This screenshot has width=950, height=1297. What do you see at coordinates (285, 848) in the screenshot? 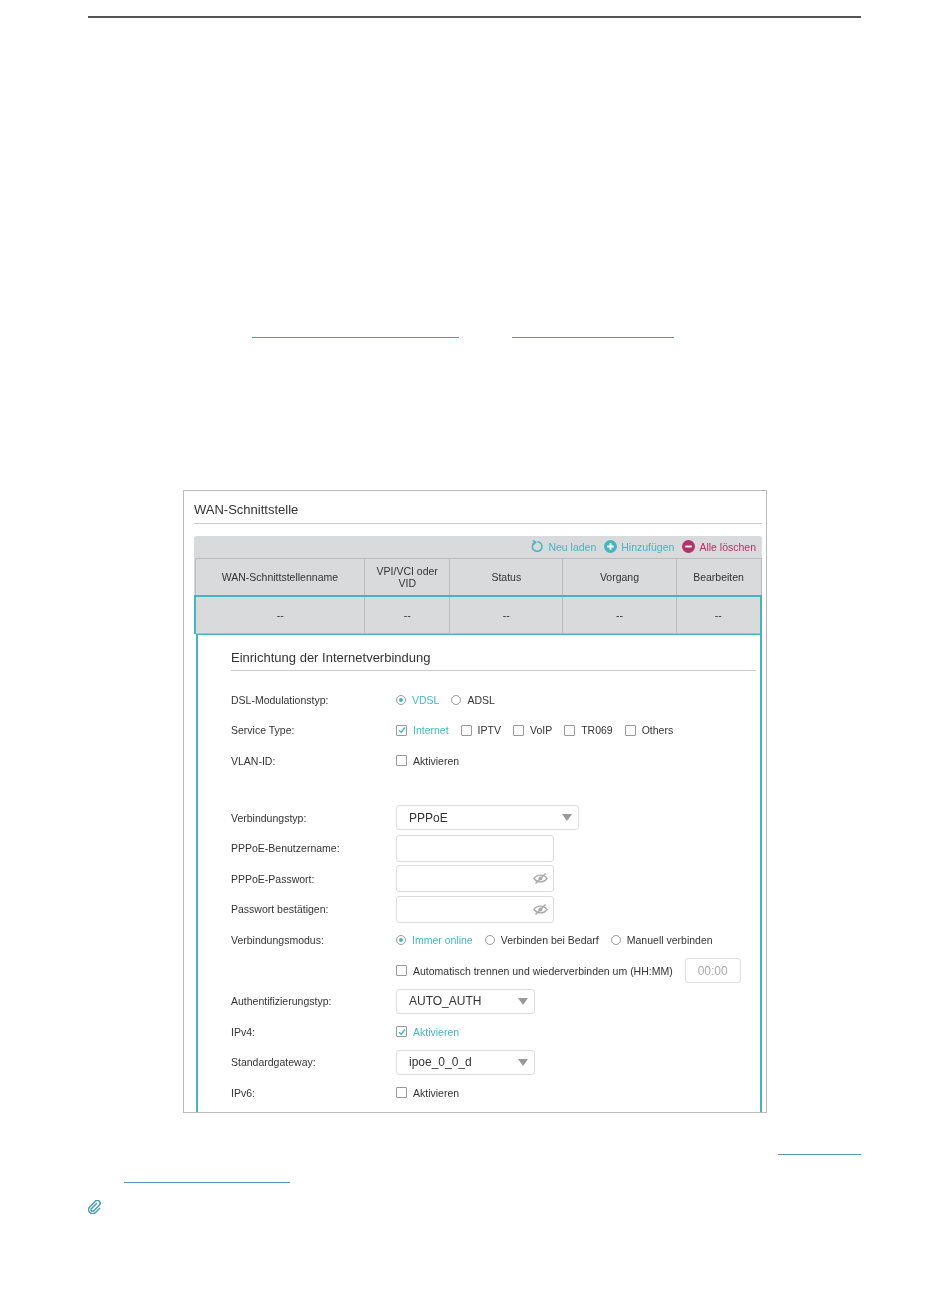
I see `field-label: PPPoE-Benutzername:` at bounding box center [285, 848].